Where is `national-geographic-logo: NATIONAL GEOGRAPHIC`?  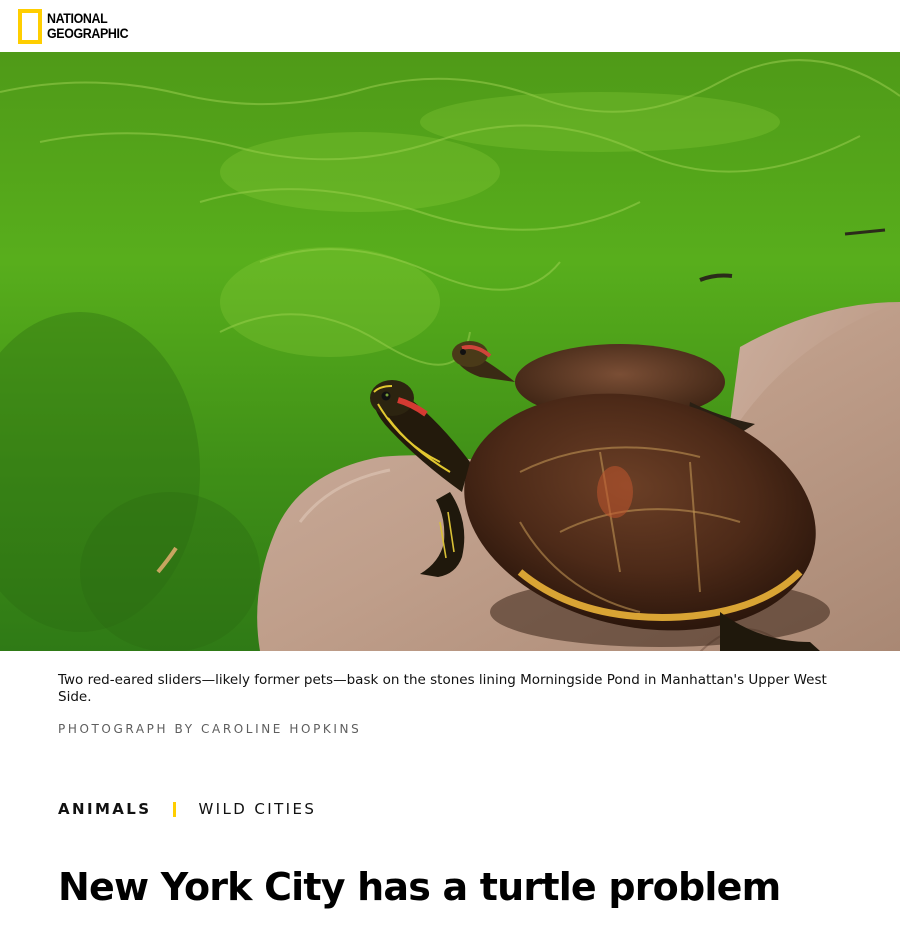
national-geographic-logo: NATIONAL GEOGRAPHIC is located at coordinates (76, 26).